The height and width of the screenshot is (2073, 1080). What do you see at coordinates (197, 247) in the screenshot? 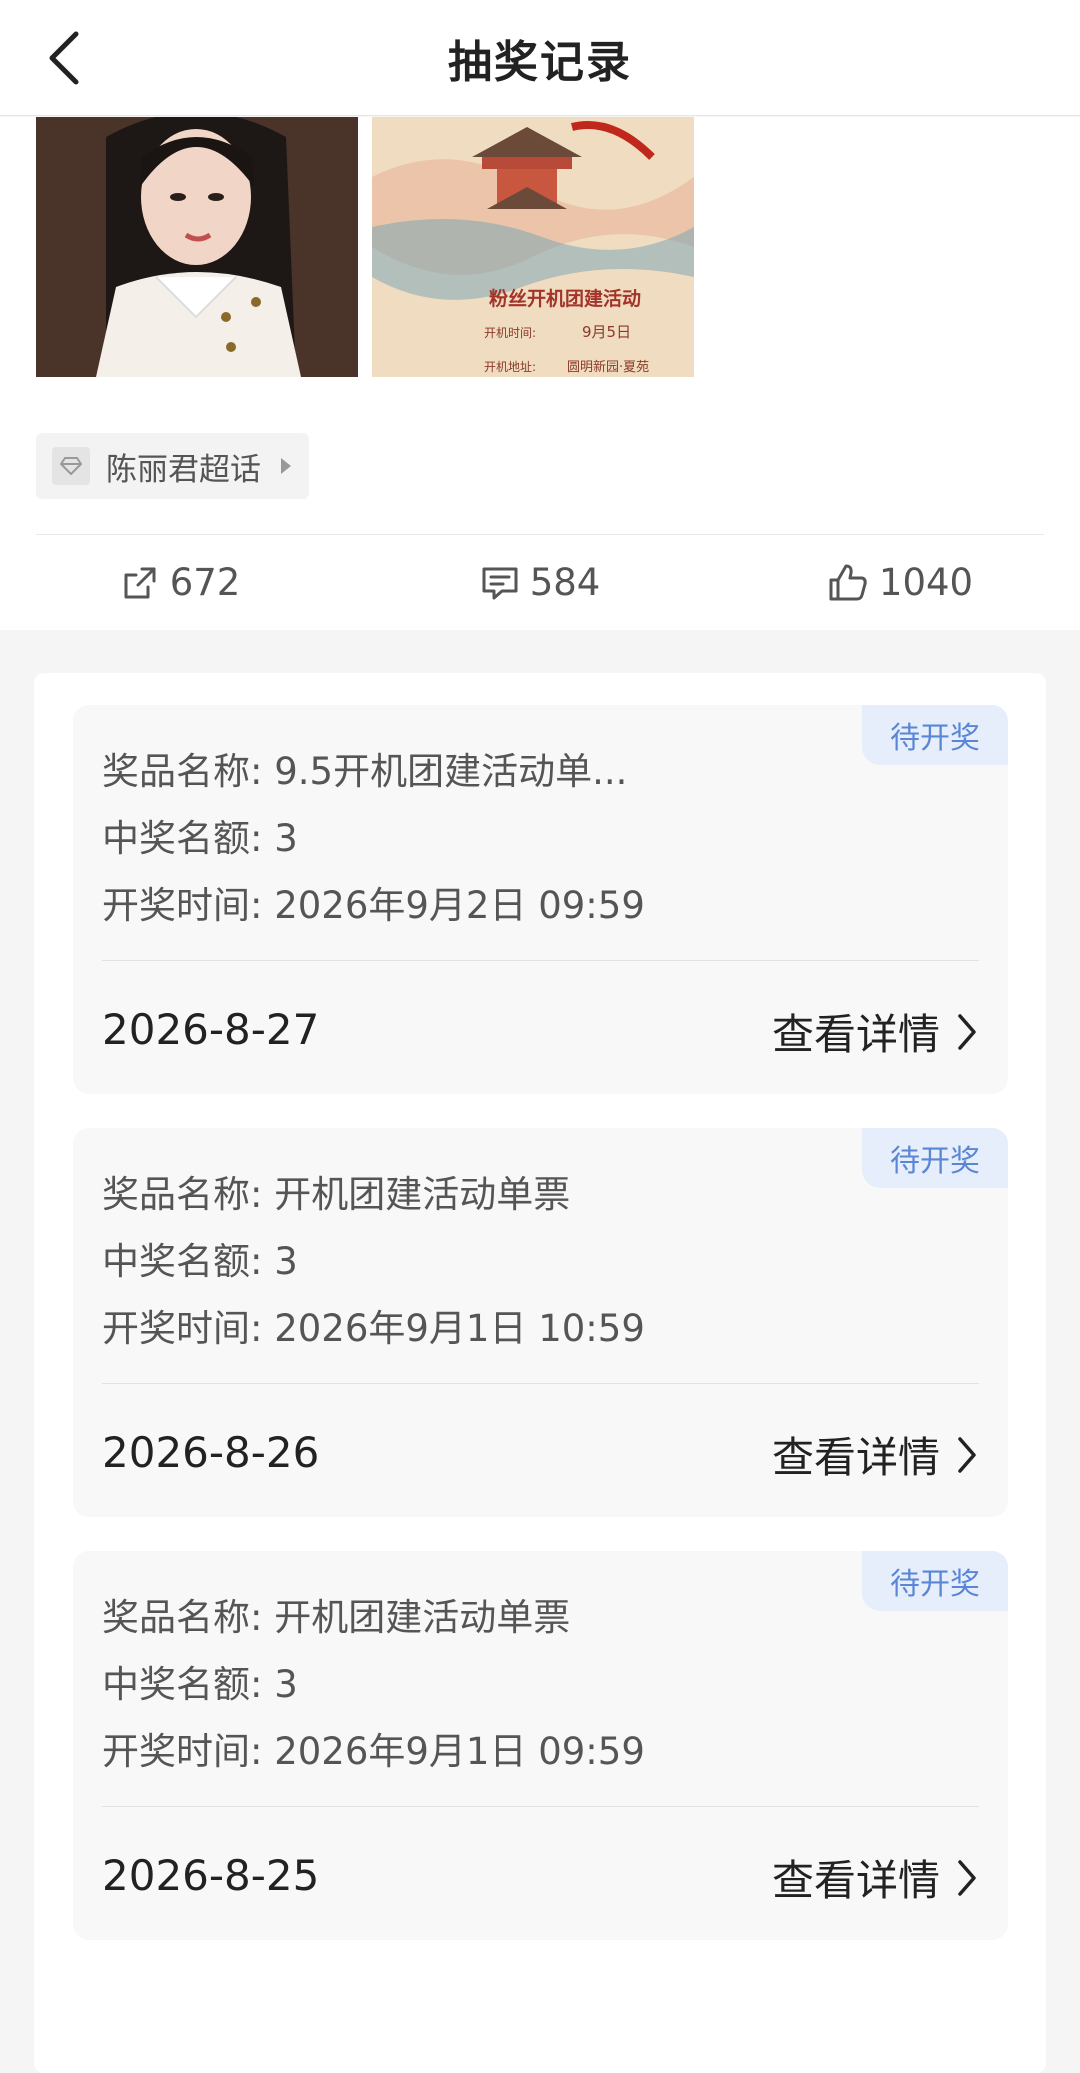
I see `portrait-photo` at bounding box center [197, 247].